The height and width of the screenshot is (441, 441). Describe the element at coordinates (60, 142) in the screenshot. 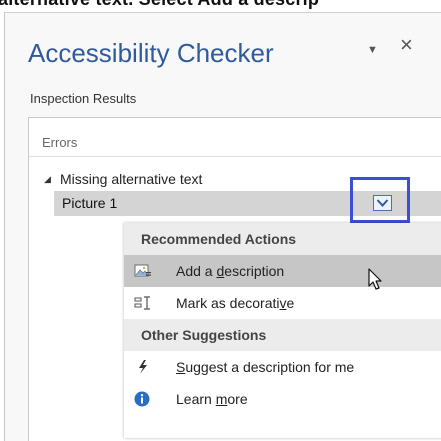

I see `errors-category-label: Errors` at that location.